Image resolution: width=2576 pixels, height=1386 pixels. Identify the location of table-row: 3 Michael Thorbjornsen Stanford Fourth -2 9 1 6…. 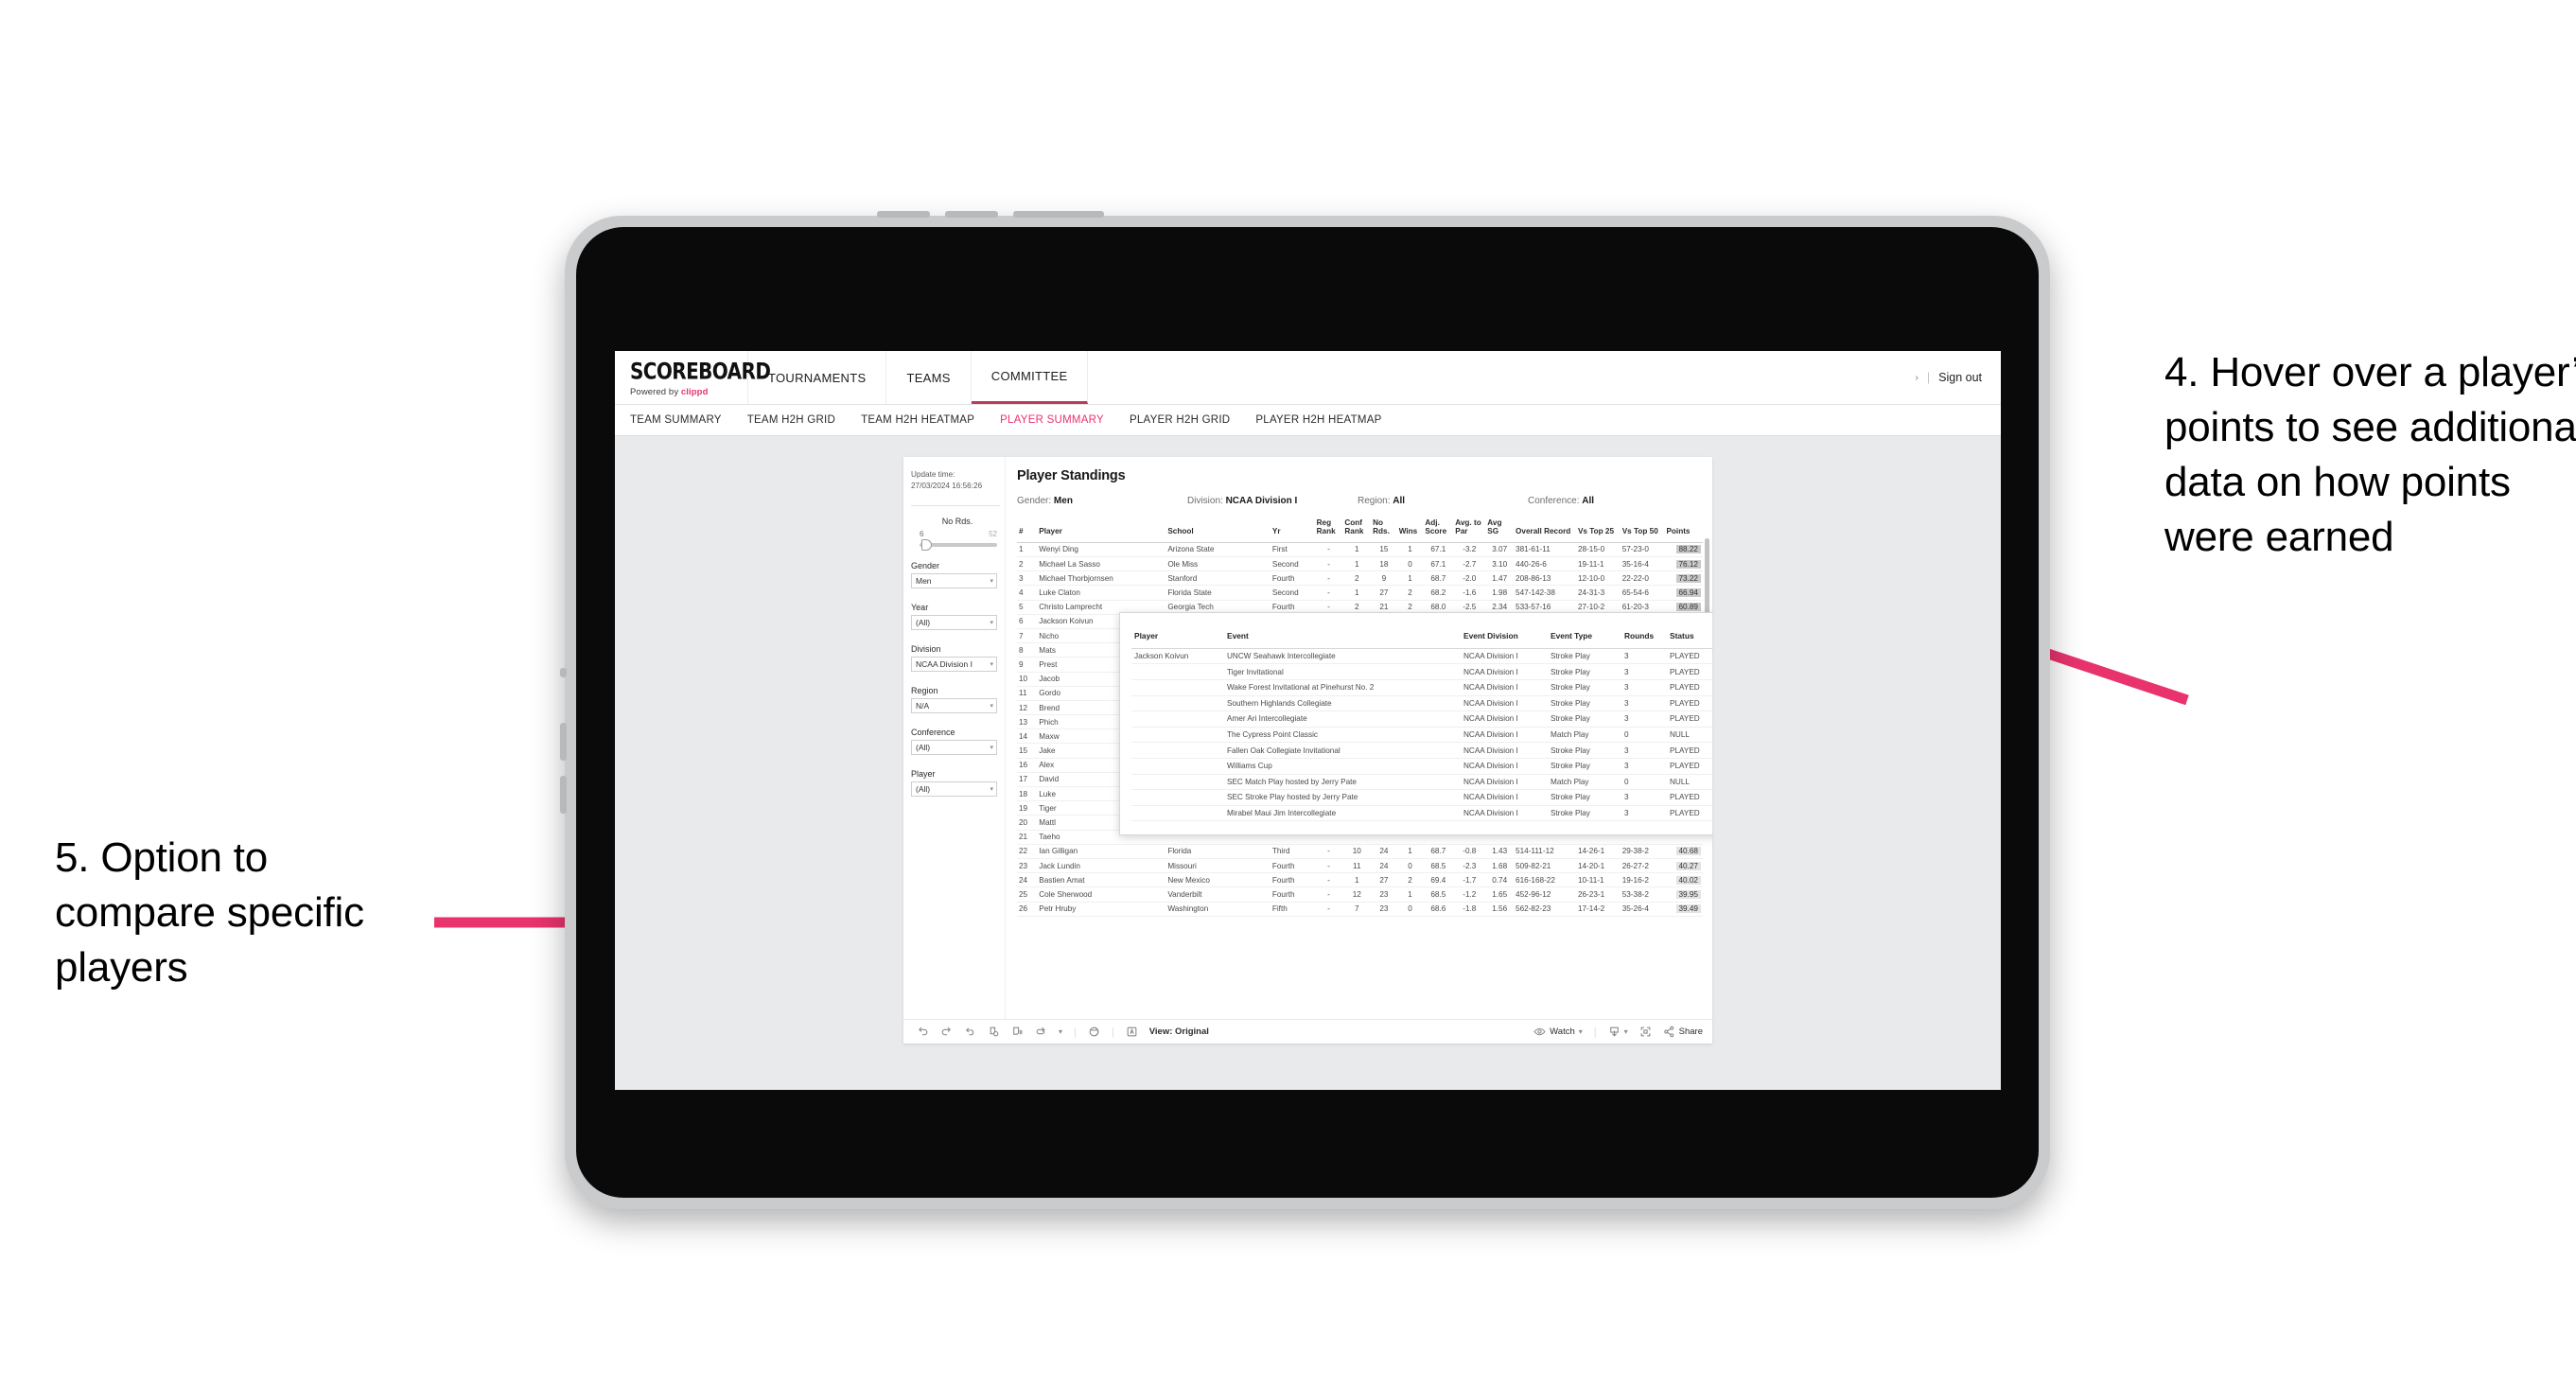
(1360, 578).